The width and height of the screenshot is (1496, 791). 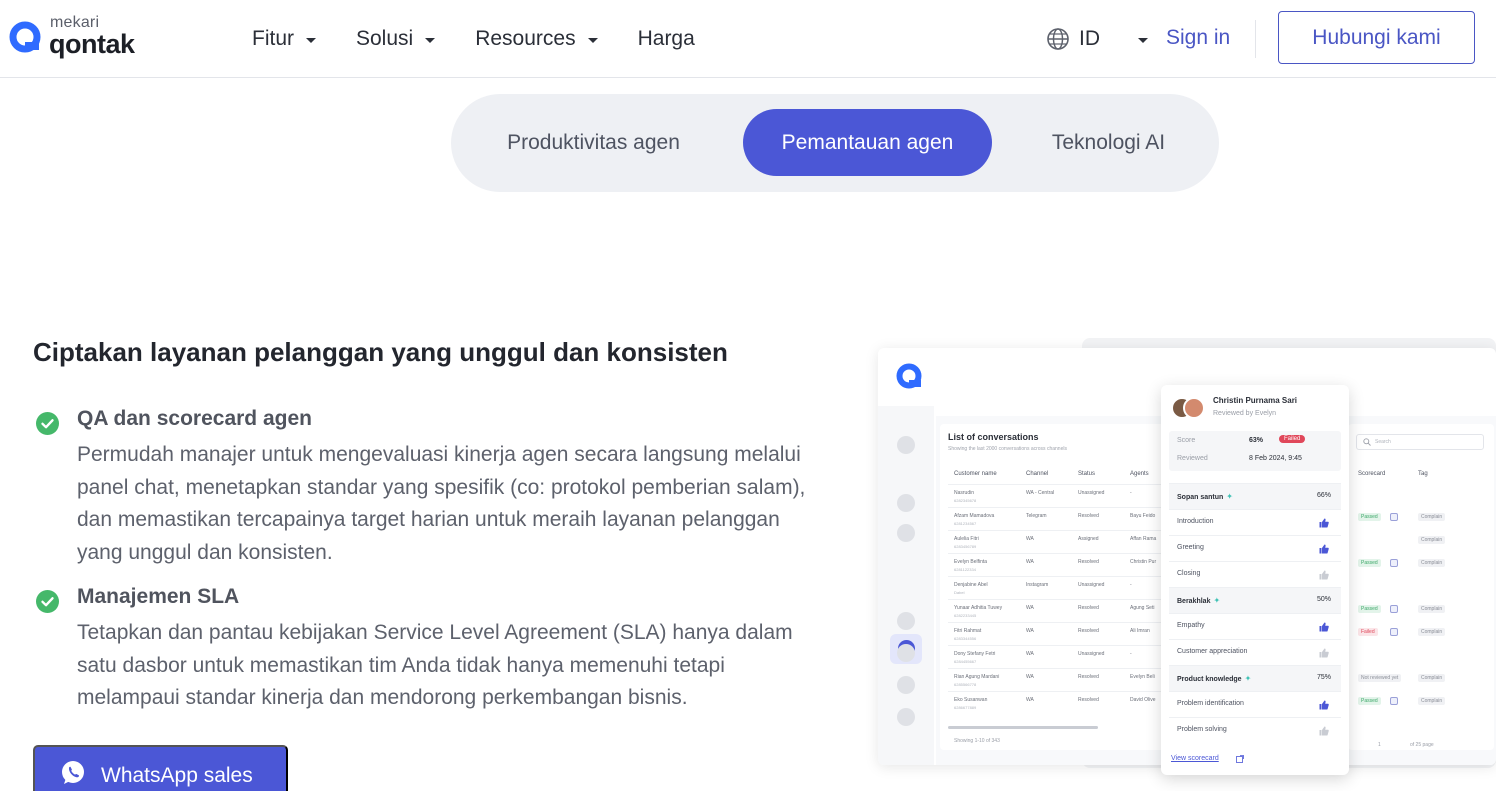 What do you see at coordinates (1131, 585) in the screenshot?
I see `agent: -` at bounding box center [1131, 585].